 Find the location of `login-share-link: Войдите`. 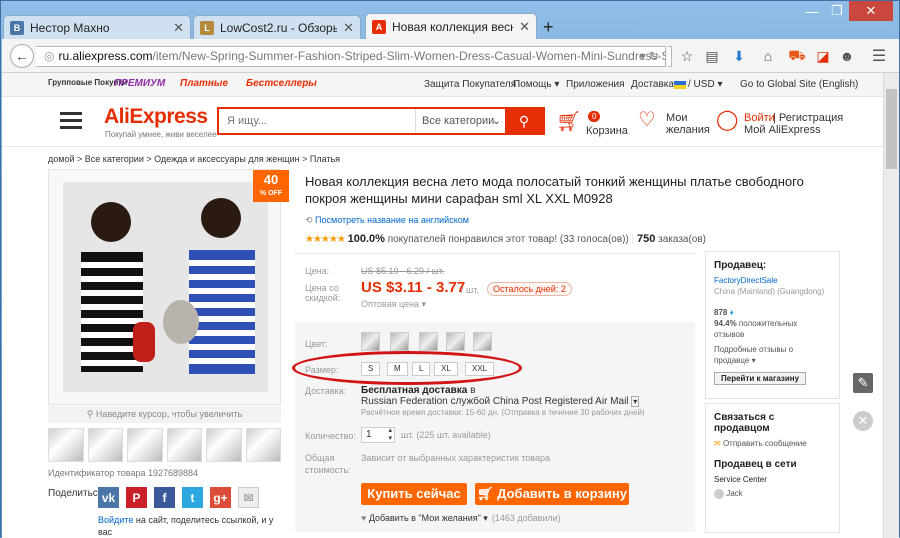

login-share-link: Войдите is located at coordinates (115, 520).